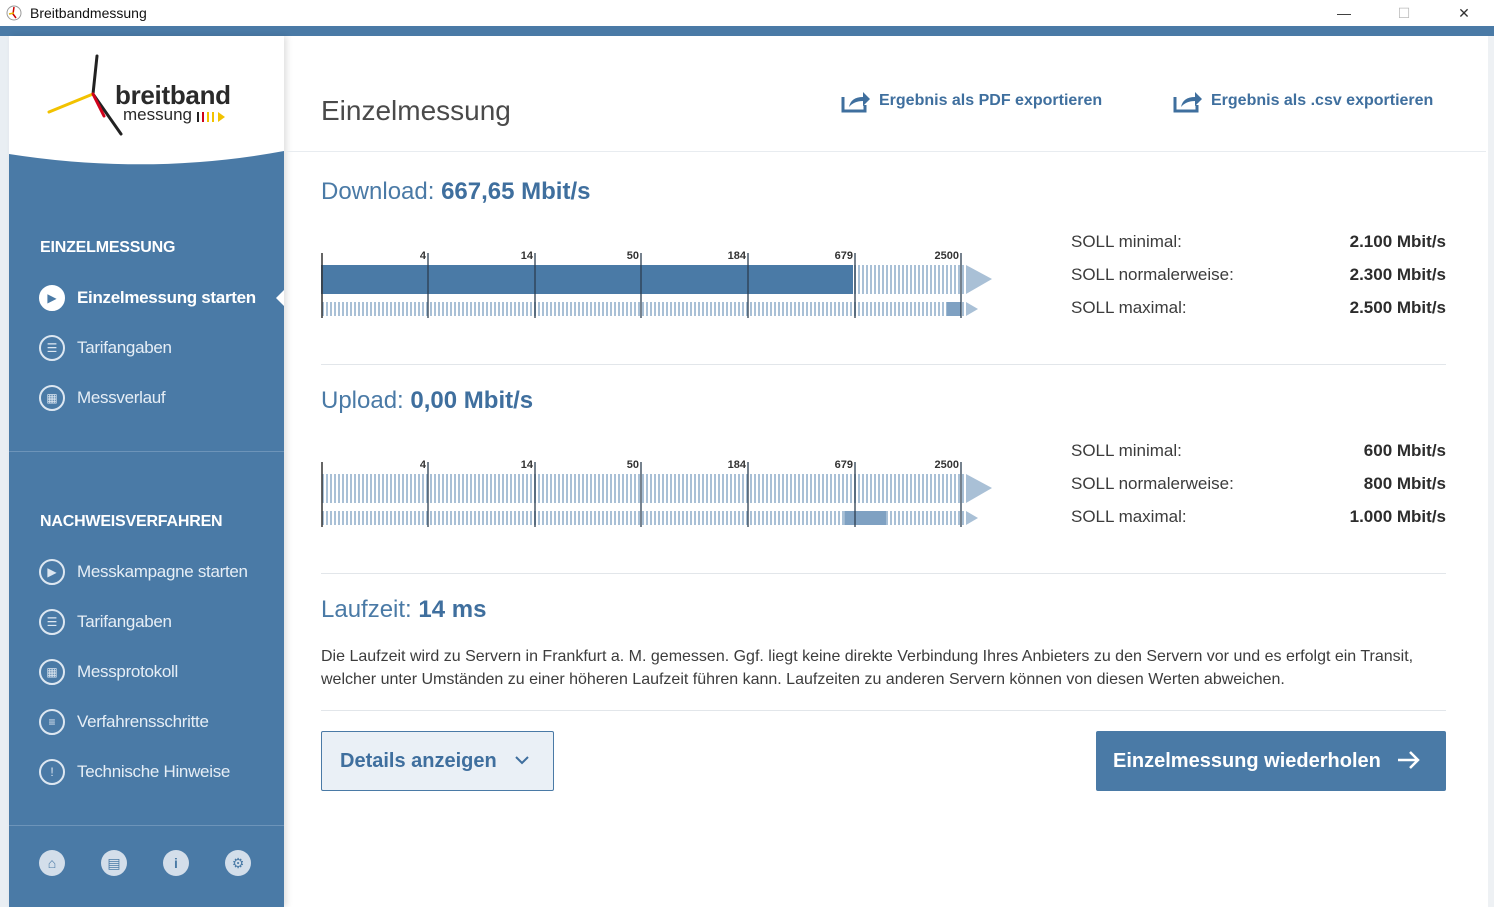  I want to click on sidebar-footer: ⌂ ▤ i ⚙, so click(145, 863).